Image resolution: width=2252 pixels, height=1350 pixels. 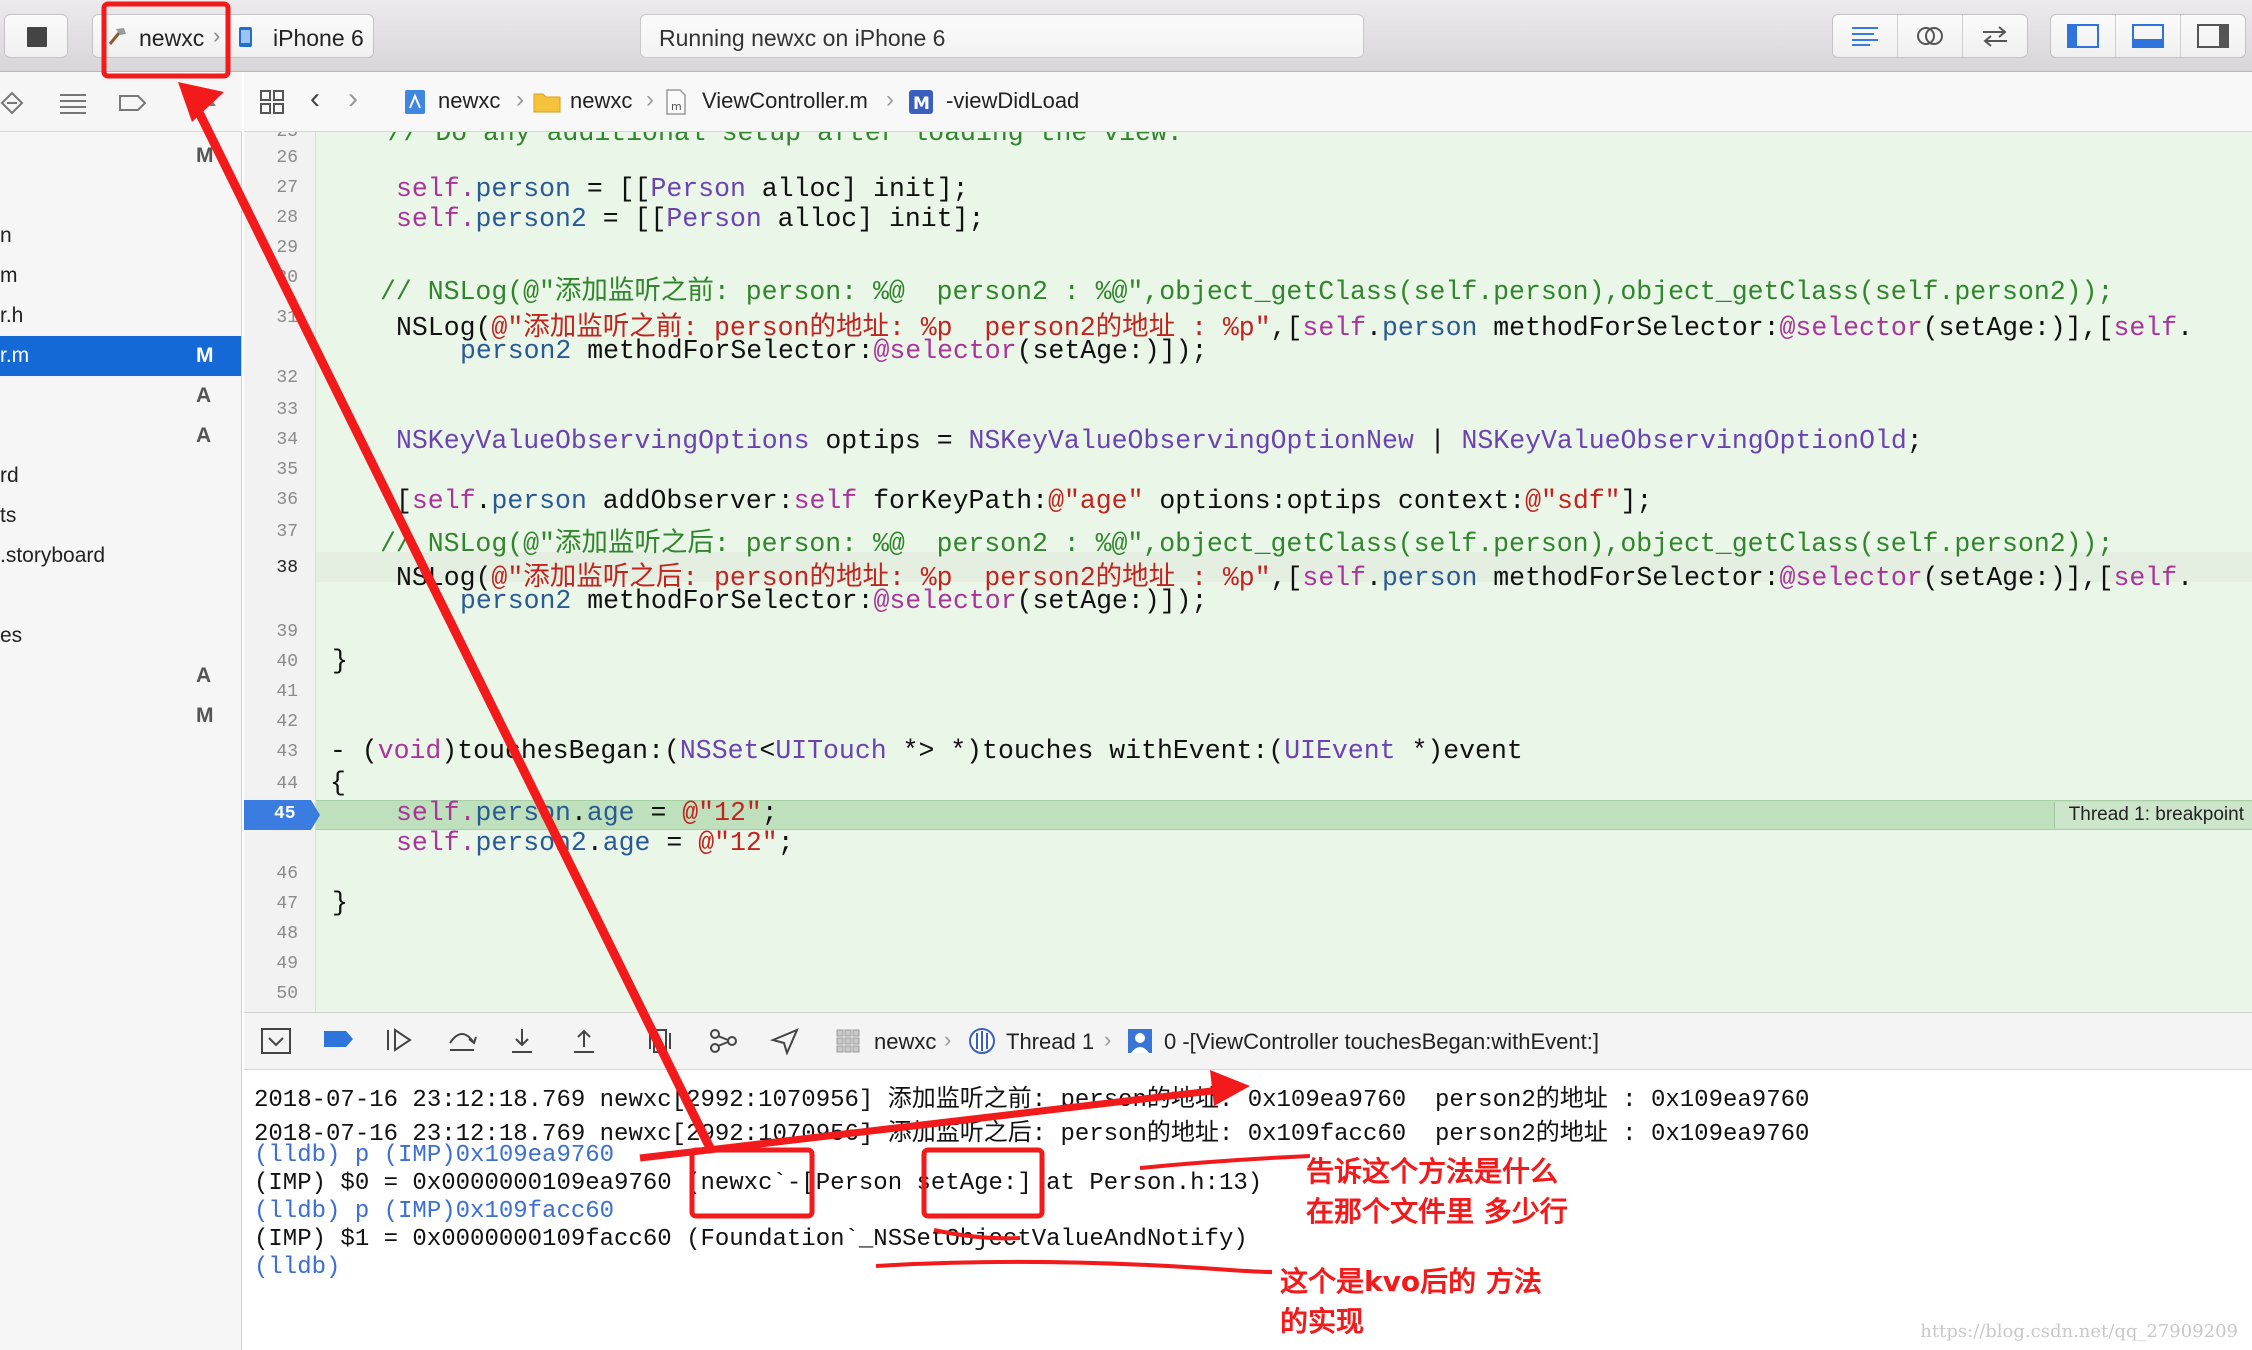 I want to click on step-over-icon, so click(x=462, y=1040).